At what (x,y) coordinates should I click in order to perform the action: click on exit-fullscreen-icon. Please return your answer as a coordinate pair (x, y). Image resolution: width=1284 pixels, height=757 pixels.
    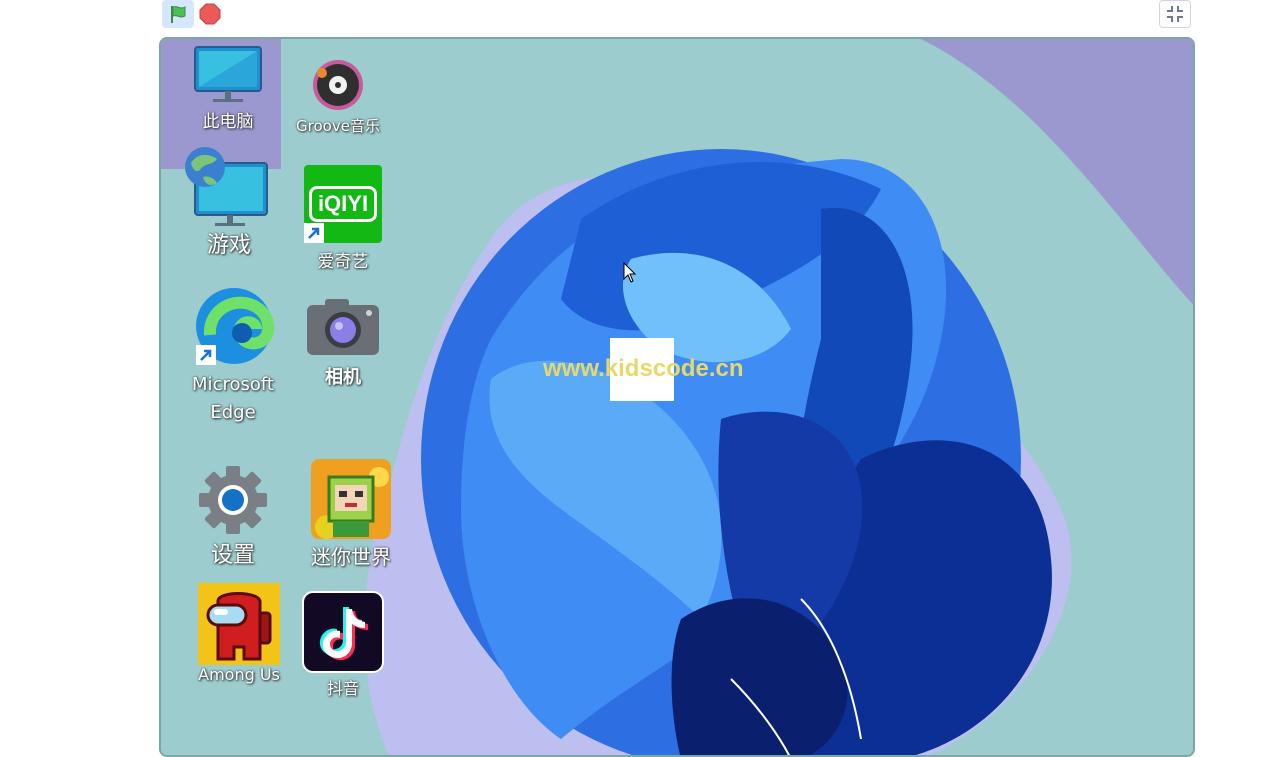
    Looking at the image, I should click on (1175, 14).